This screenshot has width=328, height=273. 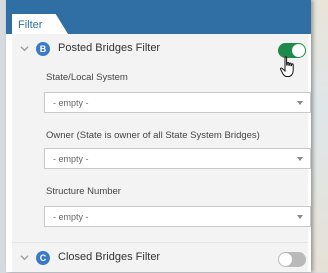 I want to click on tab-filter: Filter, so click(x=40, y=24).